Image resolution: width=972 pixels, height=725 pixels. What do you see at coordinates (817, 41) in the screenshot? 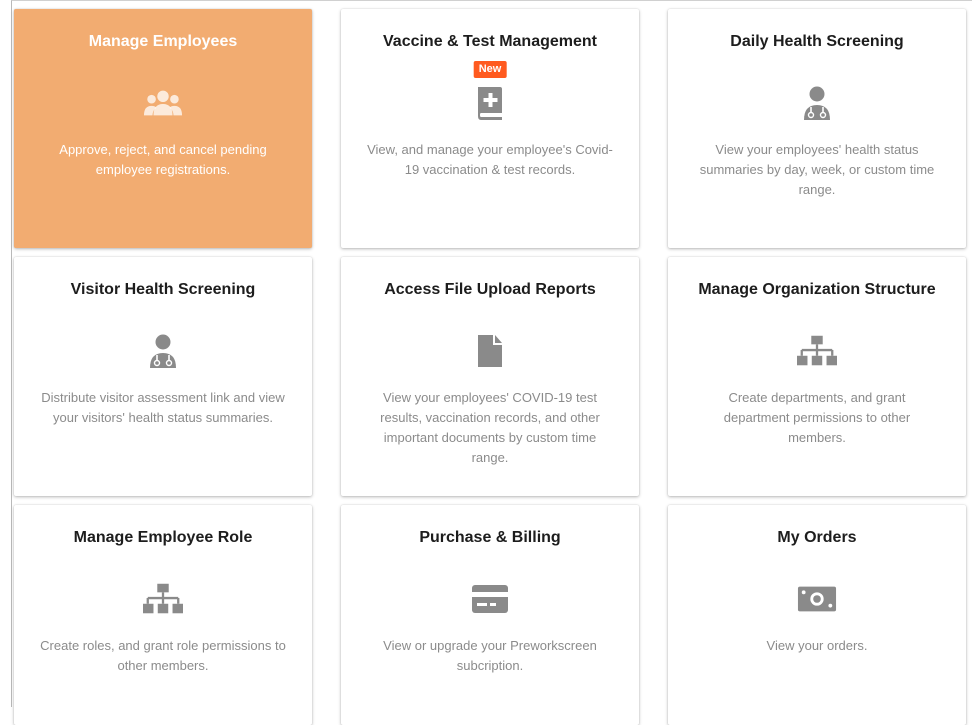
I see `card-title: Daily Health Screening` at bounding box center [817, 41].